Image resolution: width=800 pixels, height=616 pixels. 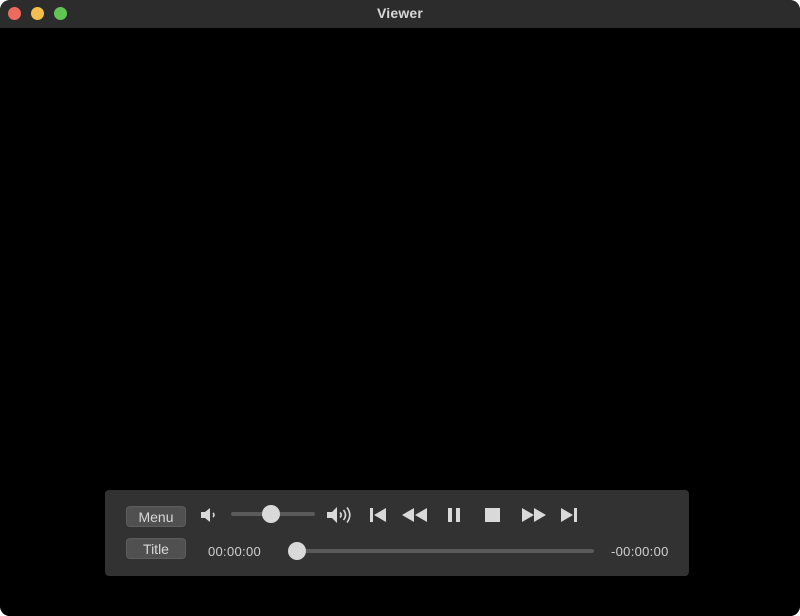 I want to click on skip-to-start-icon, so click(x=379, y=515).